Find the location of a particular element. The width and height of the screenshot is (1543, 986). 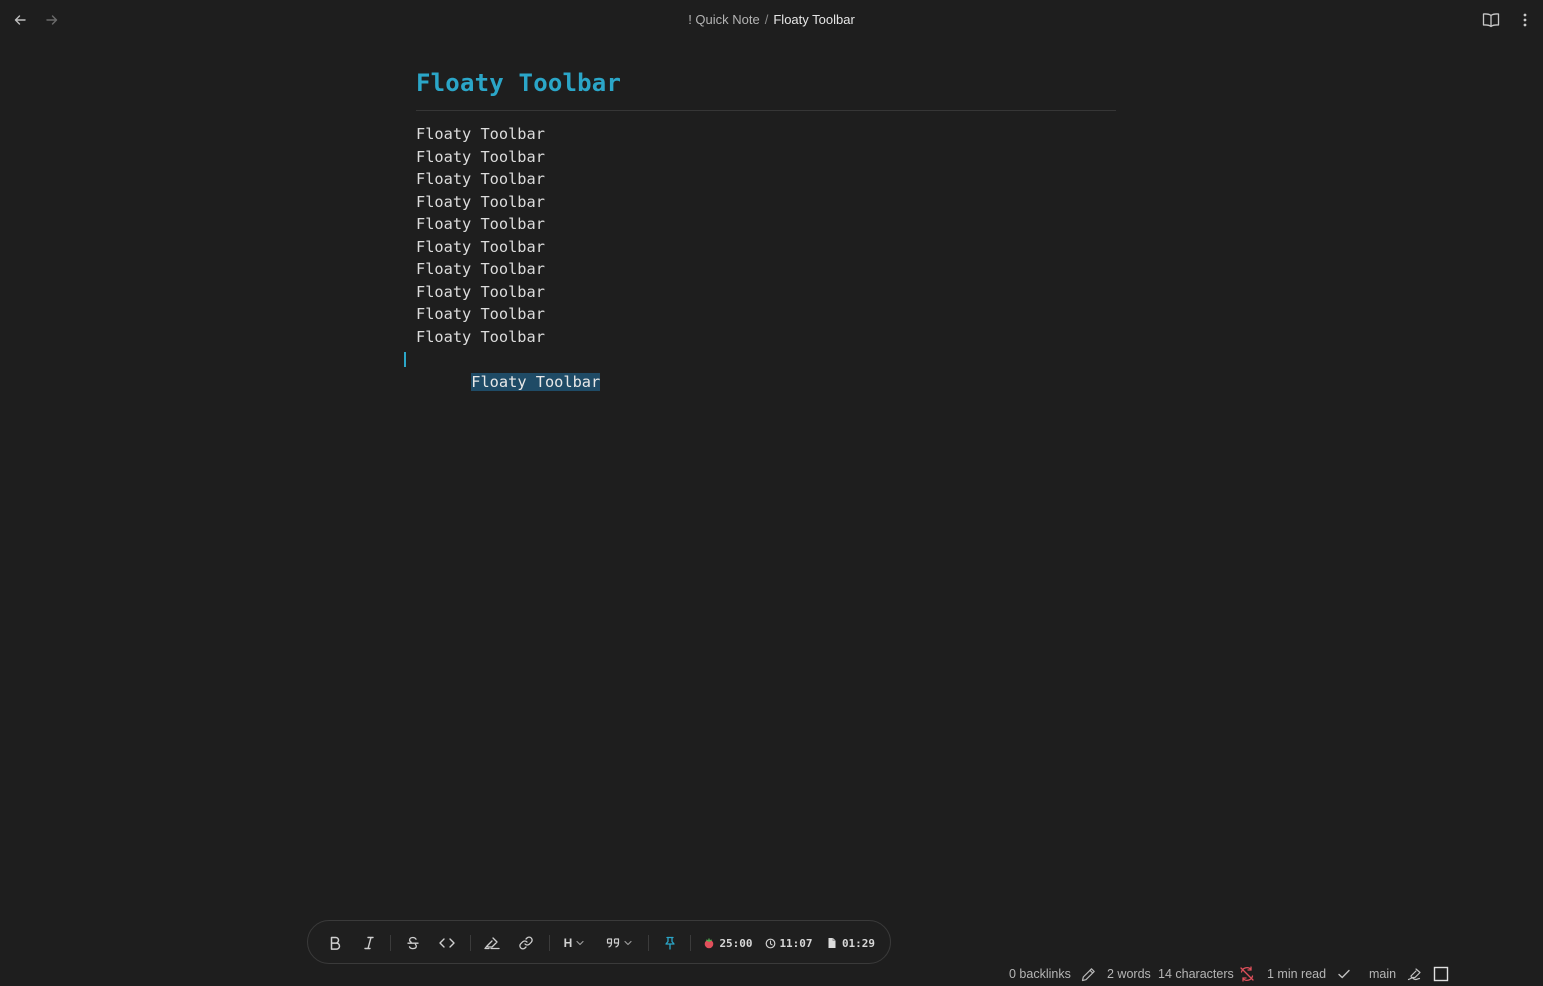

pomodoro-timer: 25:00 is located at coordinates (728, 943).